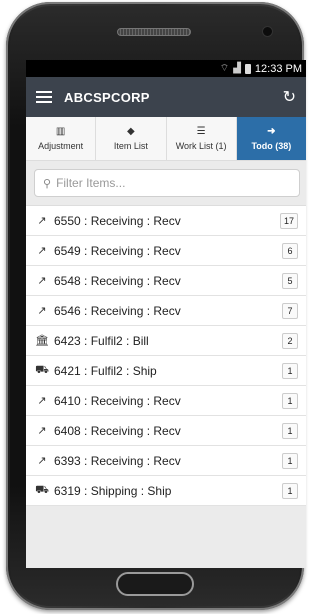 This screenshot has height=614, width=320. What do you see at coordinates (130, 145) in the screenshot?
I see `tab-label: Item List` at bounding box center [130, 145].